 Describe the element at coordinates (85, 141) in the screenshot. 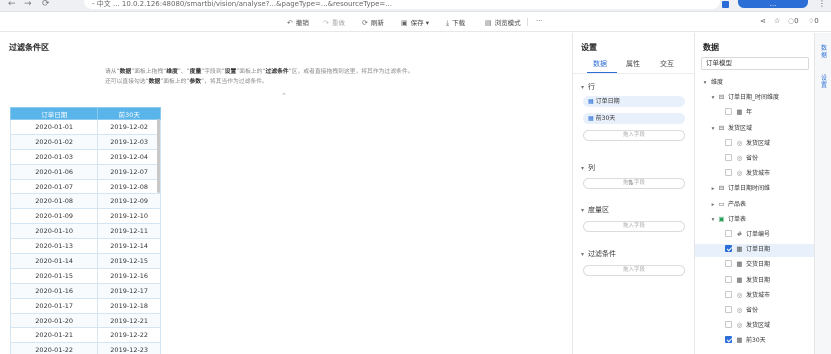

I see `table-row: 2020-01-02 2019-12-03` at that location.